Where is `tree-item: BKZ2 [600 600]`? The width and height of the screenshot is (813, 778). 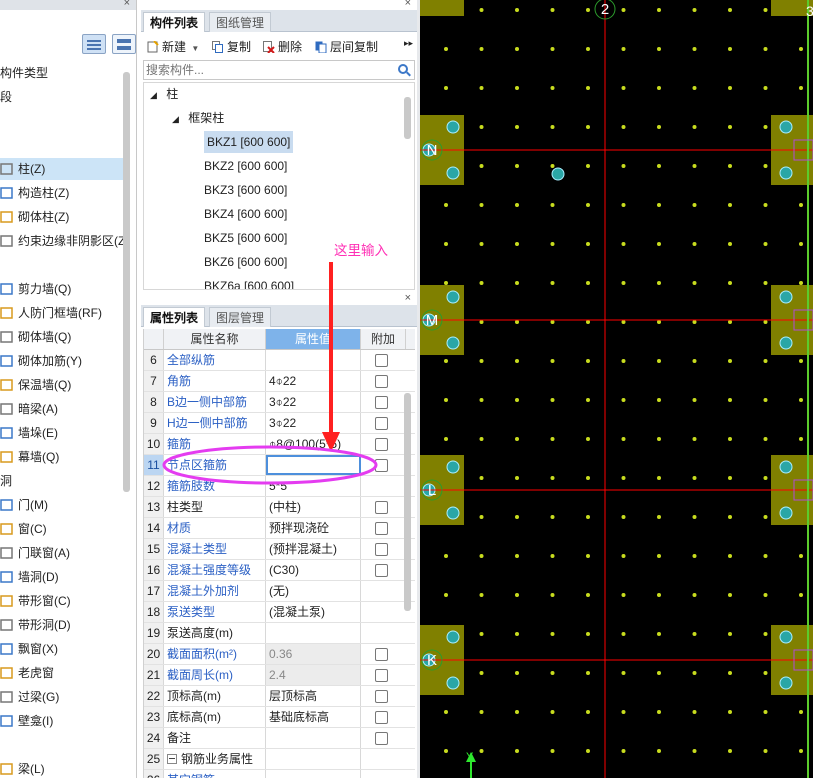
tree-item: BKZ2 [600 600] is located at coordinates (245, 166).